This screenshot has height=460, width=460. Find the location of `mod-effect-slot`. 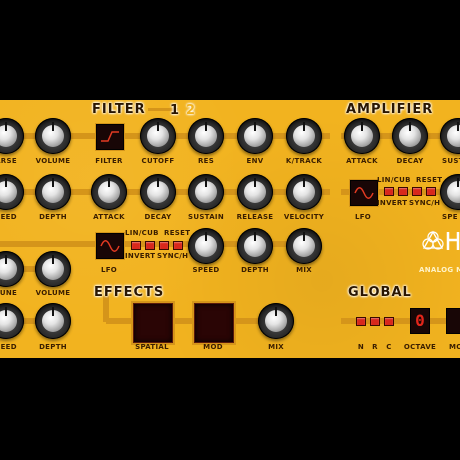

mod-effect-slot is located at coordinates (214, 323).